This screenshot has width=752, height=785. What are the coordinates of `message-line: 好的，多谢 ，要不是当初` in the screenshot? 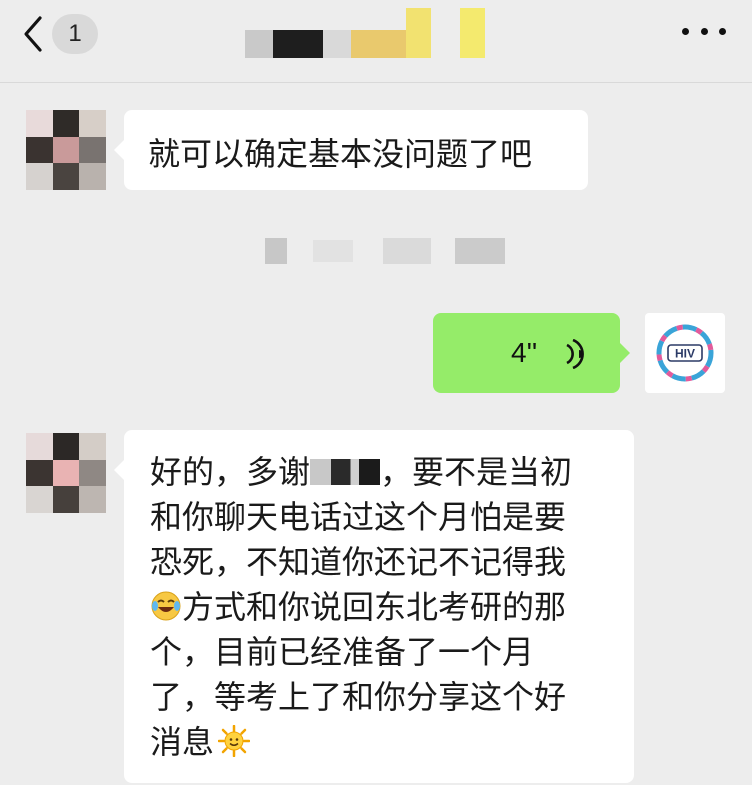 It's located at (379, 472).